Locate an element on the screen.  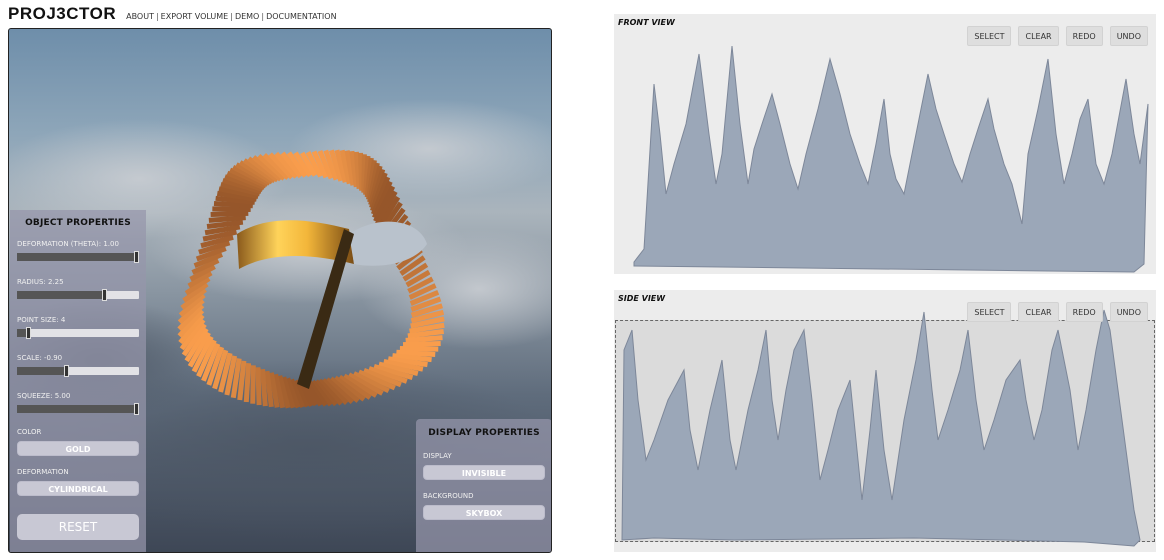
background-select-button: SKYBOX is located at coordinates (484, 512).